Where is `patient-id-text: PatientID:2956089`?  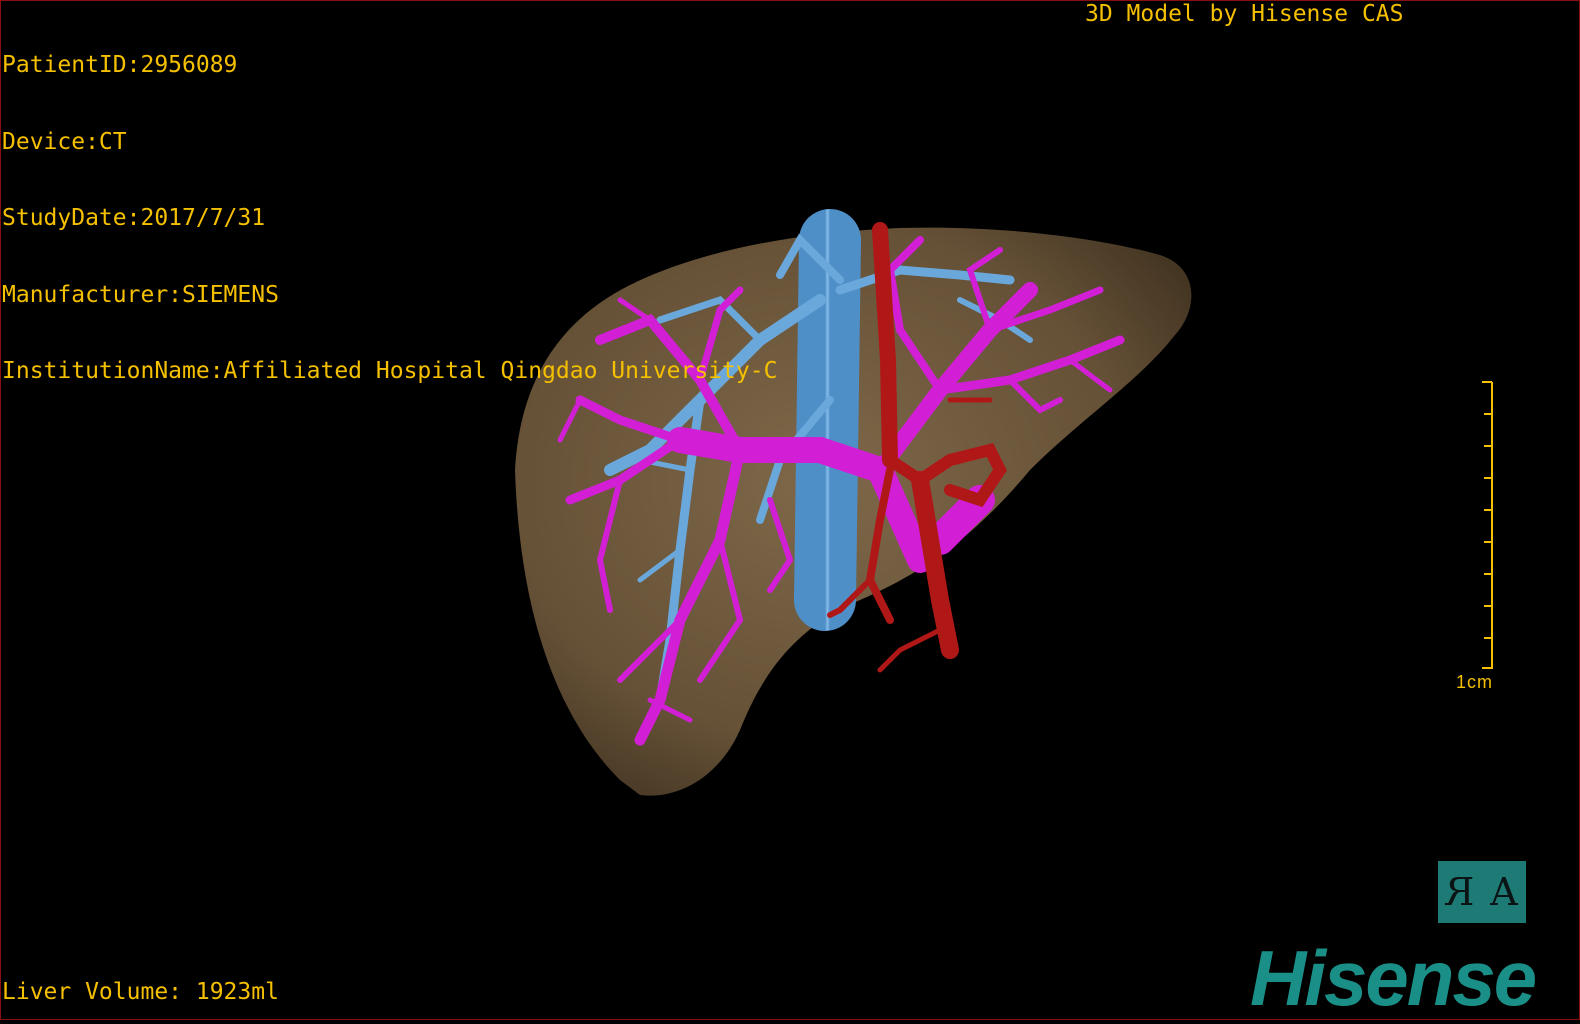 patient-id-text: PatientID:2956089 is located at coordinates (120, 65).